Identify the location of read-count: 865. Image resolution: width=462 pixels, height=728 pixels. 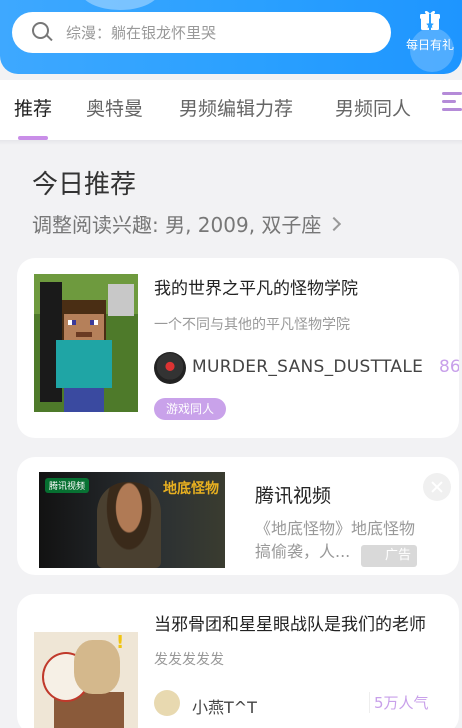
(449, 367).